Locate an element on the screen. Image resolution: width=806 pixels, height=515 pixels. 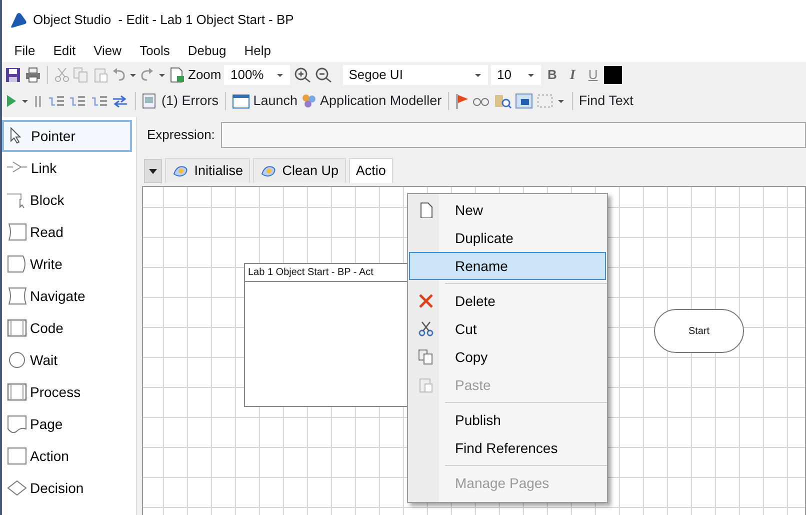
menu-item: Help is located at coordinates (257, 51).